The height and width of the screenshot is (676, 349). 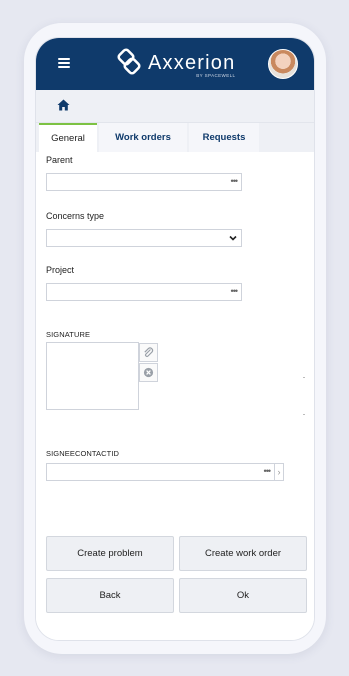 I want to click on axxerion-logo: Axxerion BY SPACEWELL, so click(x=174, y=63).